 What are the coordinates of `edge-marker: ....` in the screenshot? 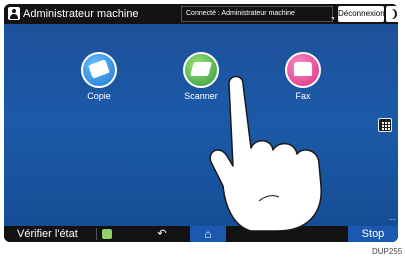 It's located at (392, 219).